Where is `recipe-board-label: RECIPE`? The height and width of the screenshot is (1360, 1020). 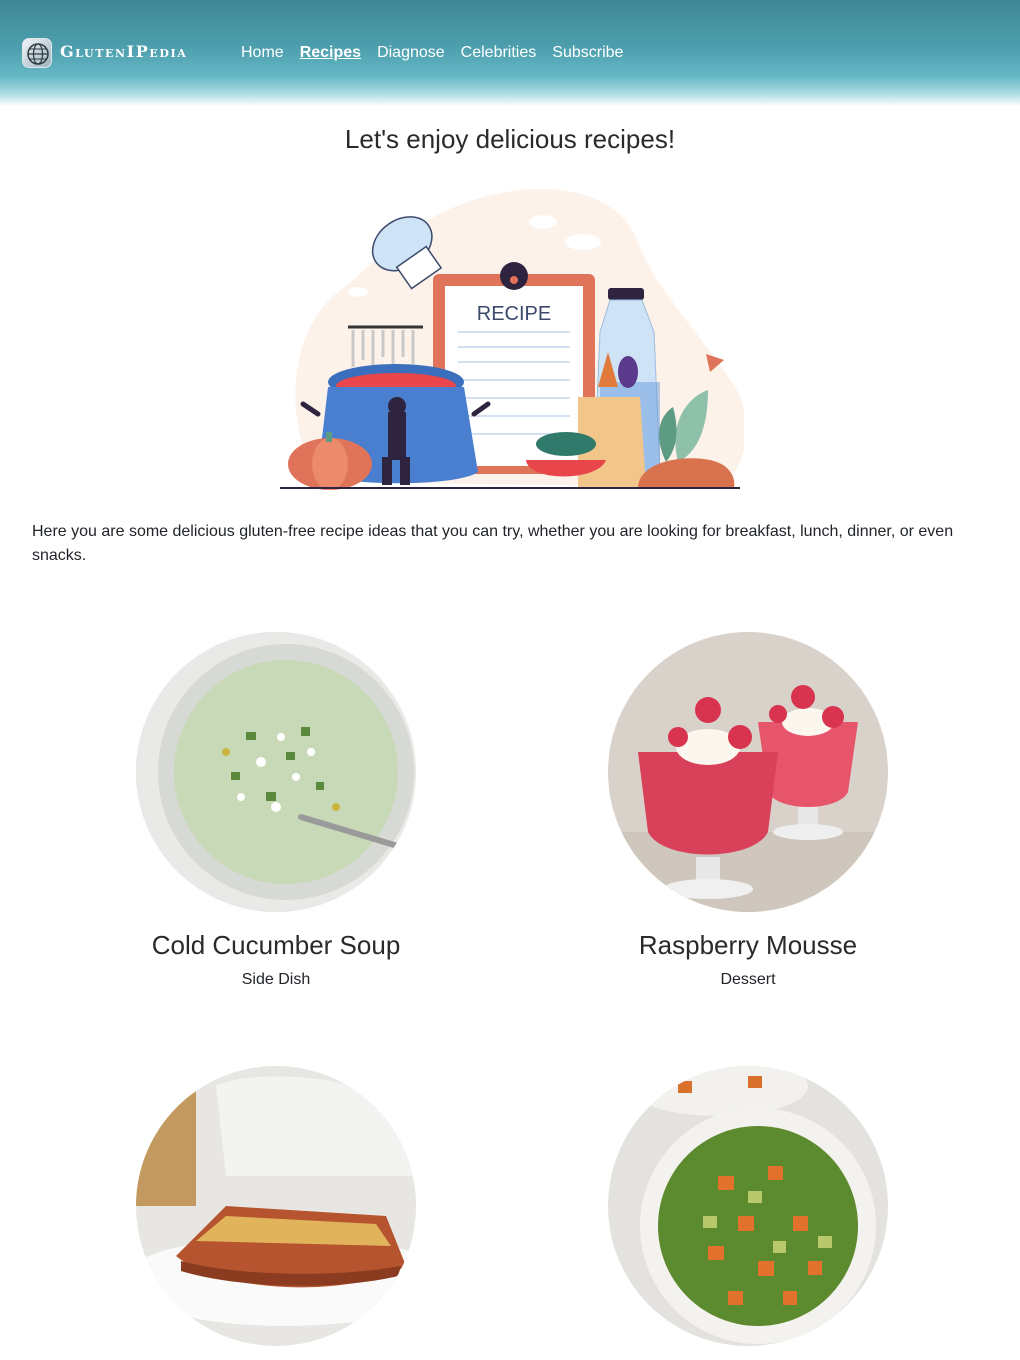
recipe-board-label: RECIPE is located at coordinates (514, 314).